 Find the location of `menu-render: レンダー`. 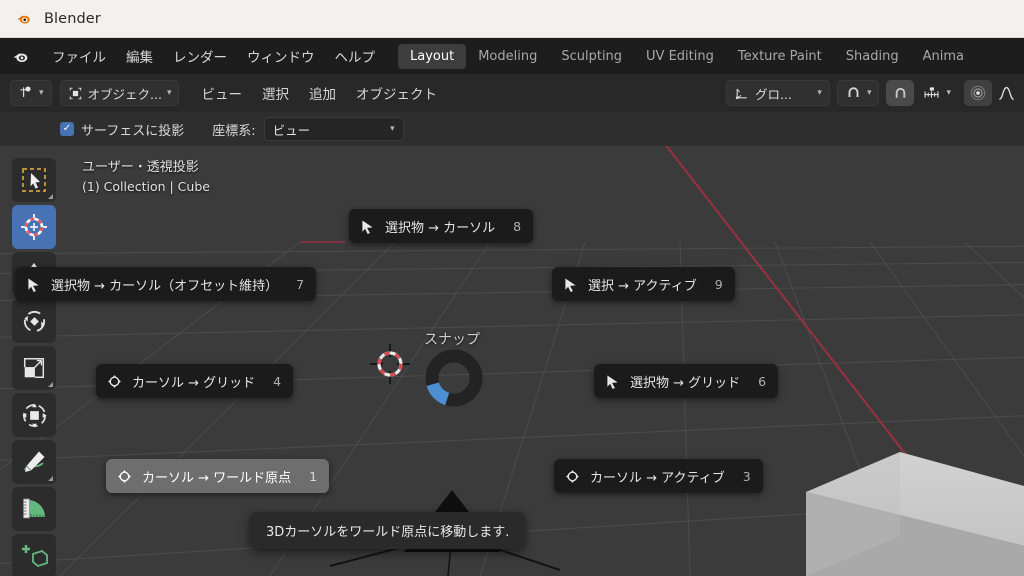

menu-render: レンダー is located at coordinates (200, 56).